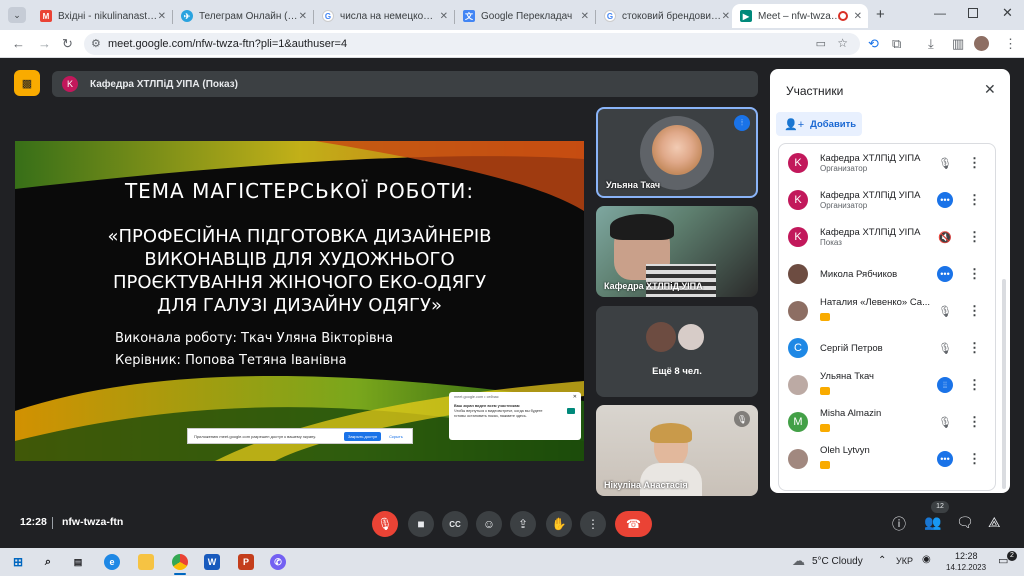  Describe the element at coordinates (1004, 384) in the screenshot. I see `scrollbar` at that location.